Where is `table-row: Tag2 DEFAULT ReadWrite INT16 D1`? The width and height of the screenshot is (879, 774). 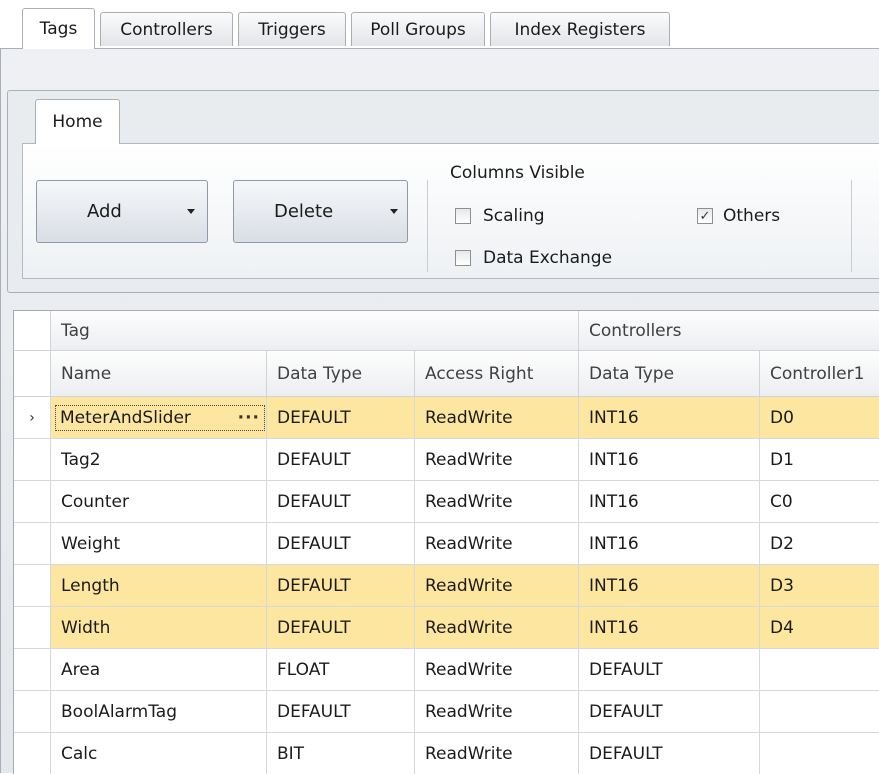
table-row: Tag2 DEFAULT ReadWrite INT16 D1 is located at coordinates (446, 460).